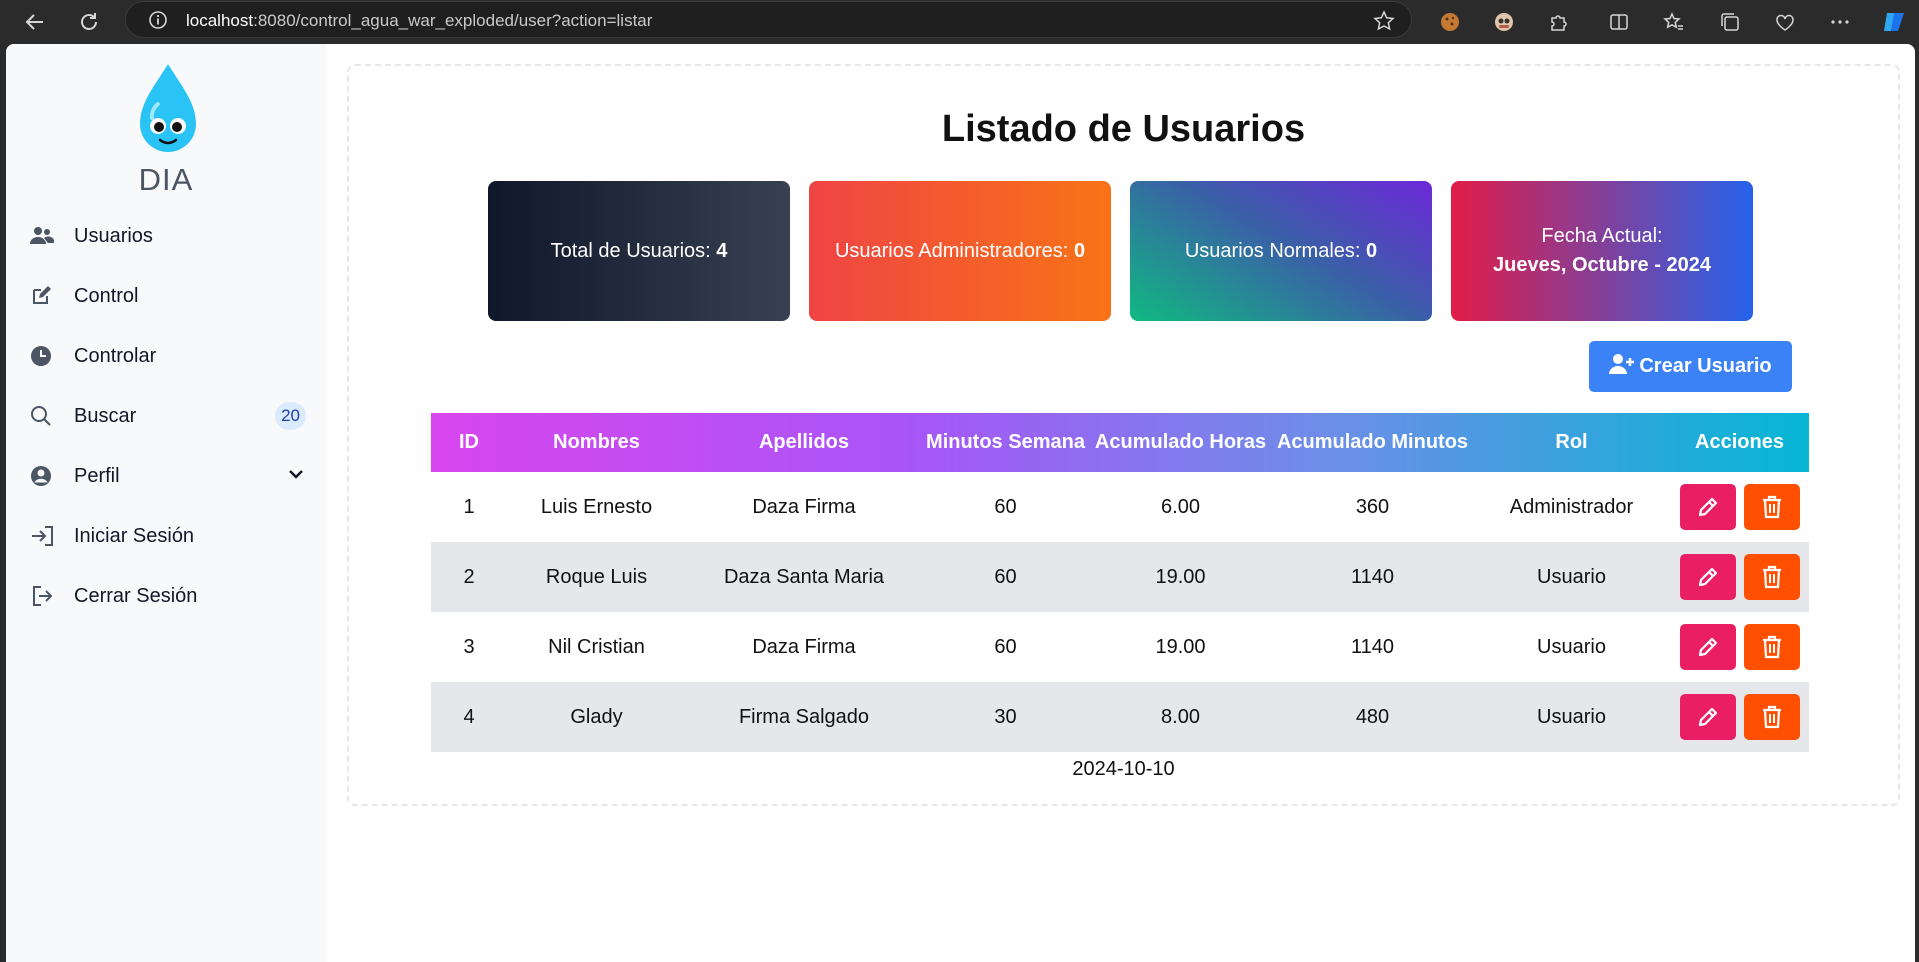  What do you see at coordinates (45, 476) in the screenshot?
I see `user-circle-icon` at bounding box center [45, 476].